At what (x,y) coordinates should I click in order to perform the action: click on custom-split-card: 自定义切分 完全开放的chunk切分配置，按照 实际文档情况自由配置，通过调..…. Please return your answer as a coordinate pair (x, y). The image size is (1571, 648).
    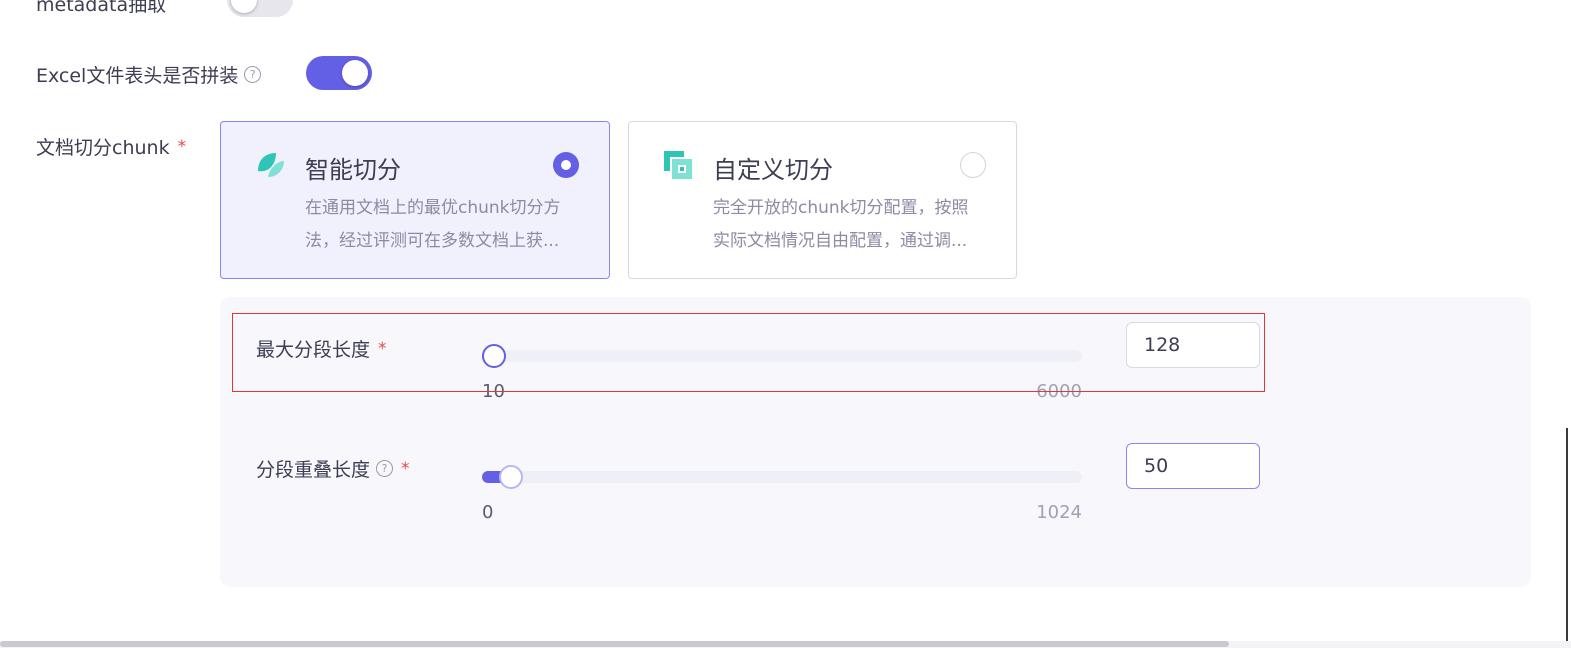
    Looking at the image, I should click on (822, 200).